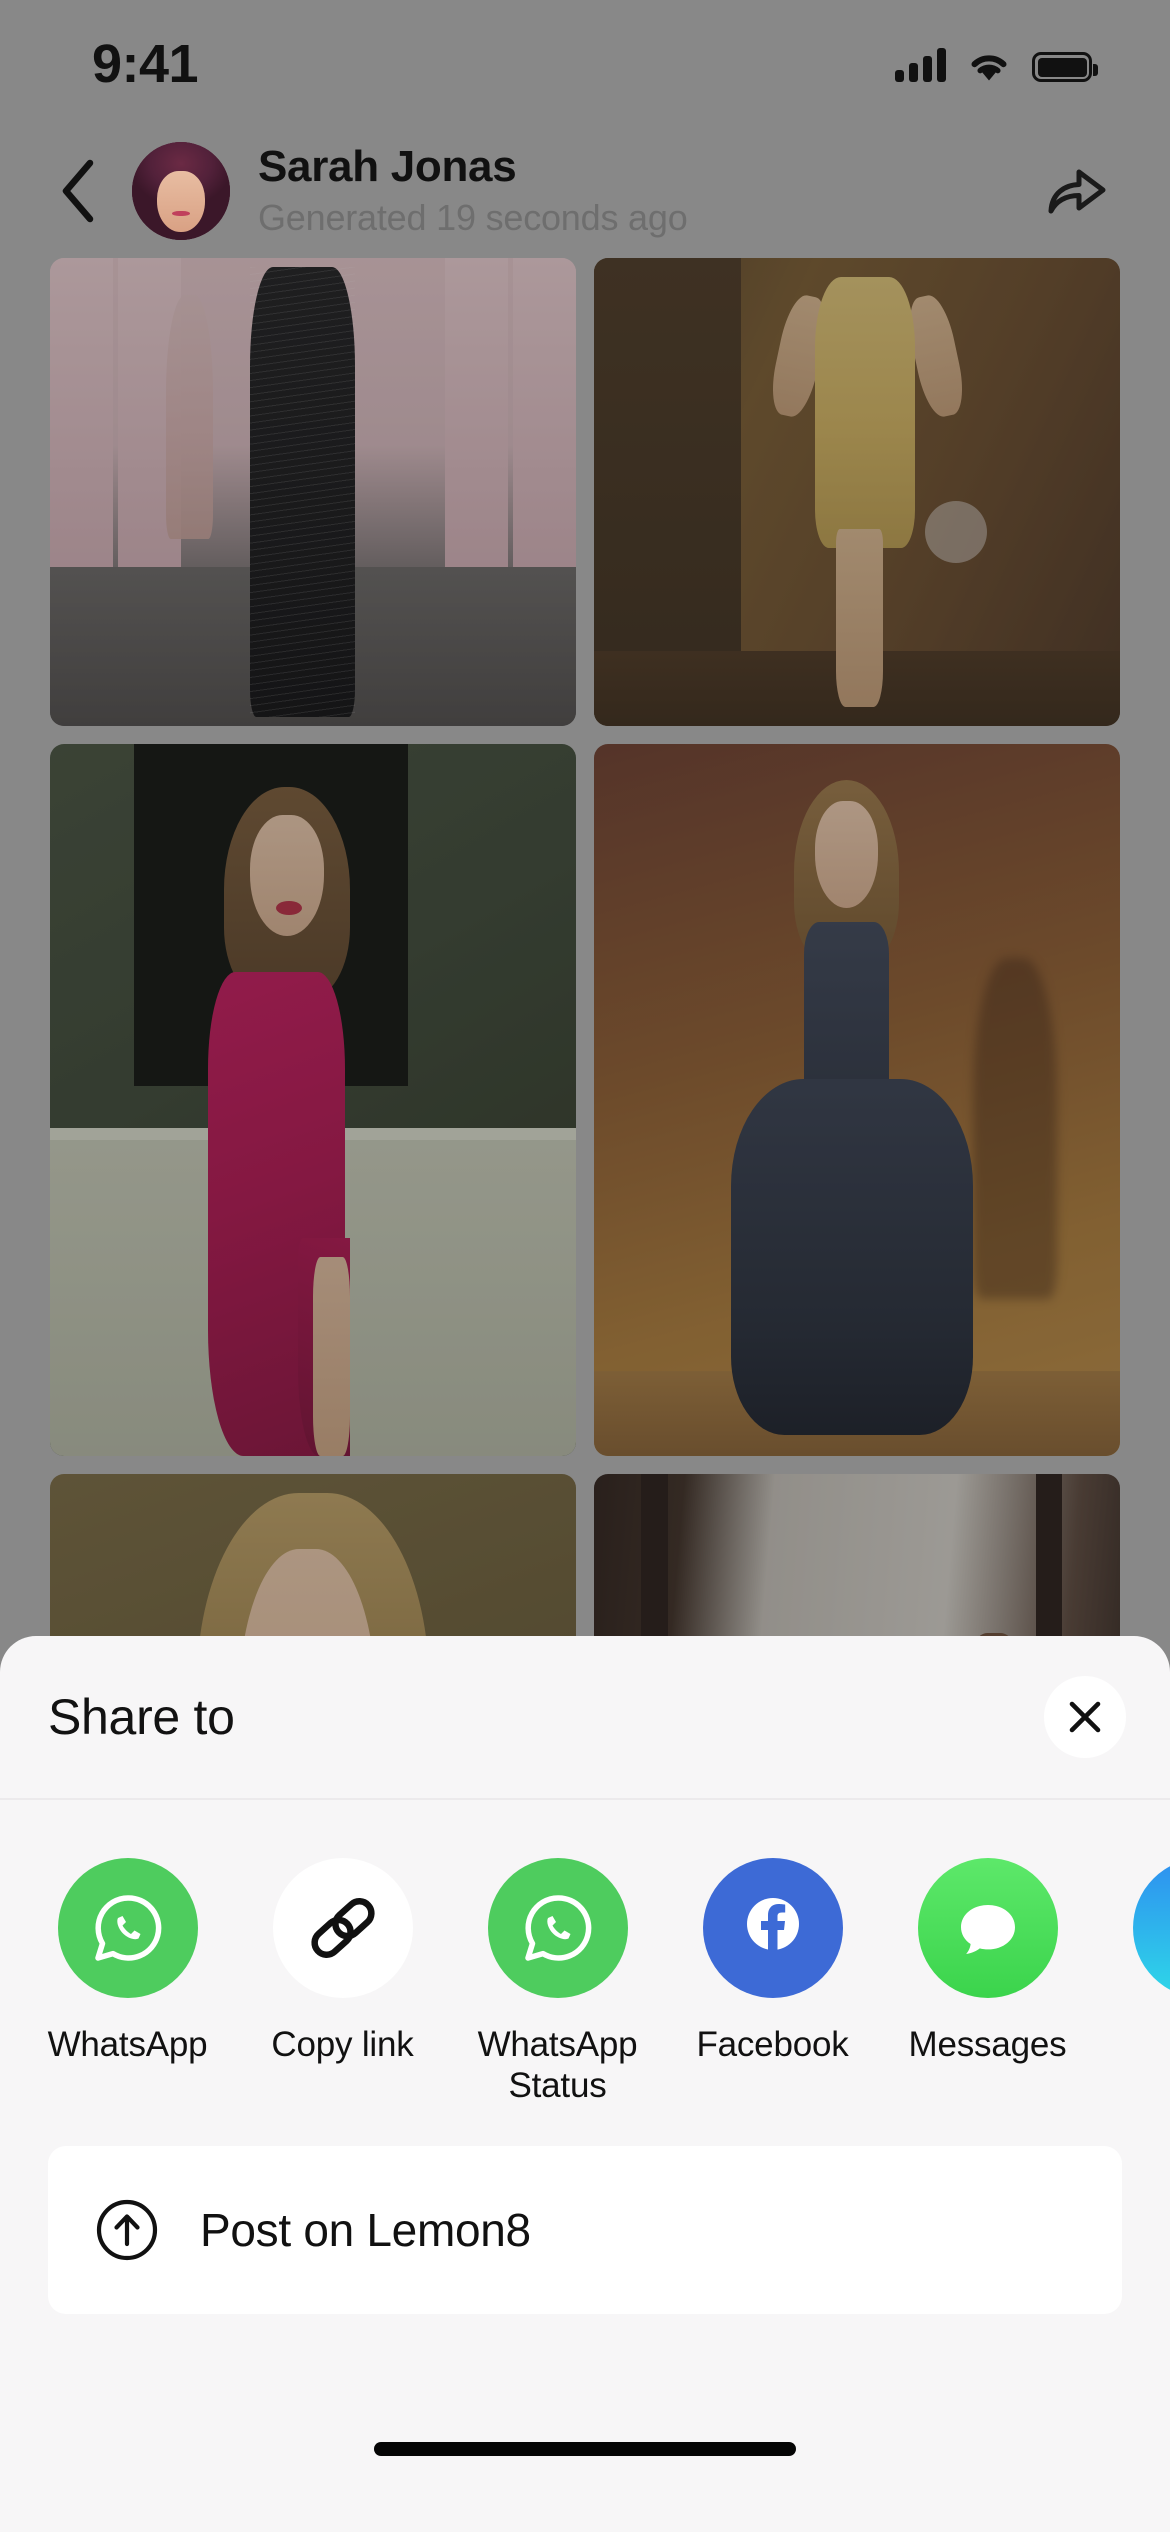 Image resolution: width=1170 pixels, height=2532 pixels. I want to click on navigation-header: Sarah Jonas Generated 19 seconds ago, so click(585, 191).